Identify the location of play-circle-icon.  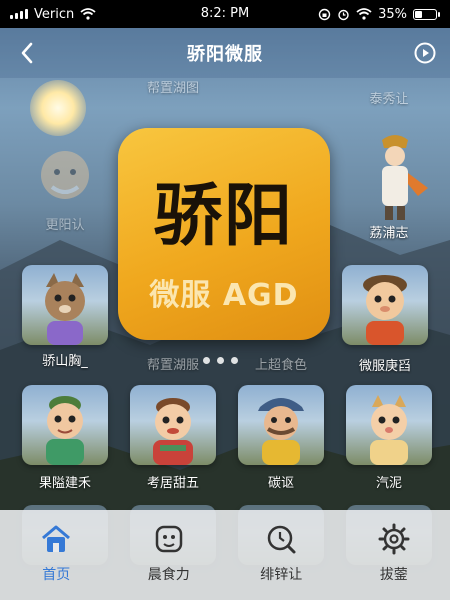
(425, 53).